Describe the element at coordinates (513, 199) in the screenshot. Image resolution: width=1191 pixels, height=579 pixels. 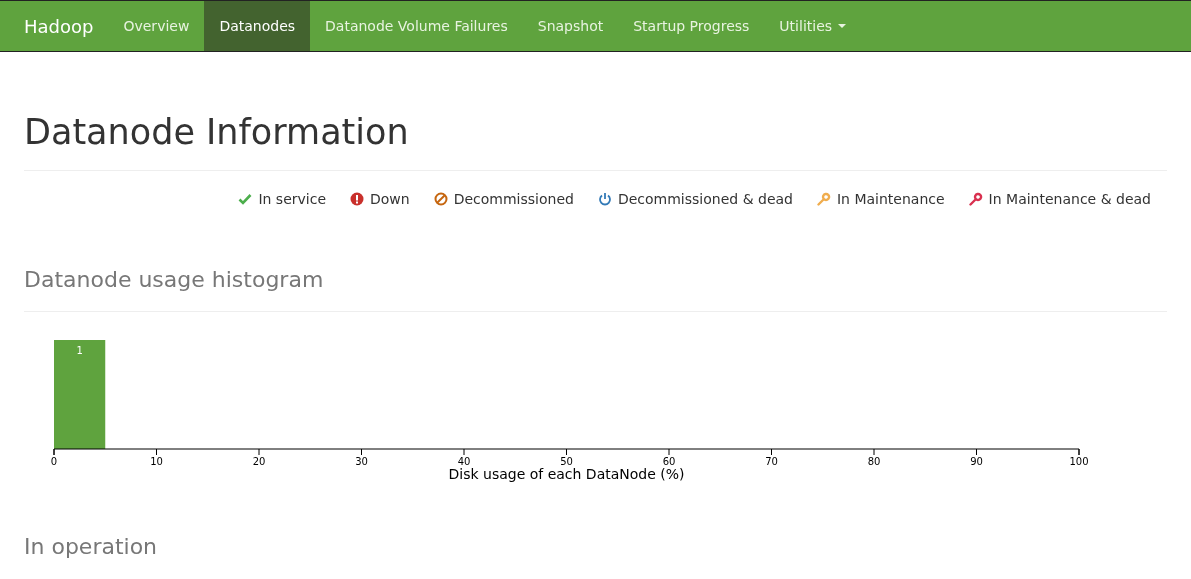
I see `legend-label: Decommissioned` at that location.